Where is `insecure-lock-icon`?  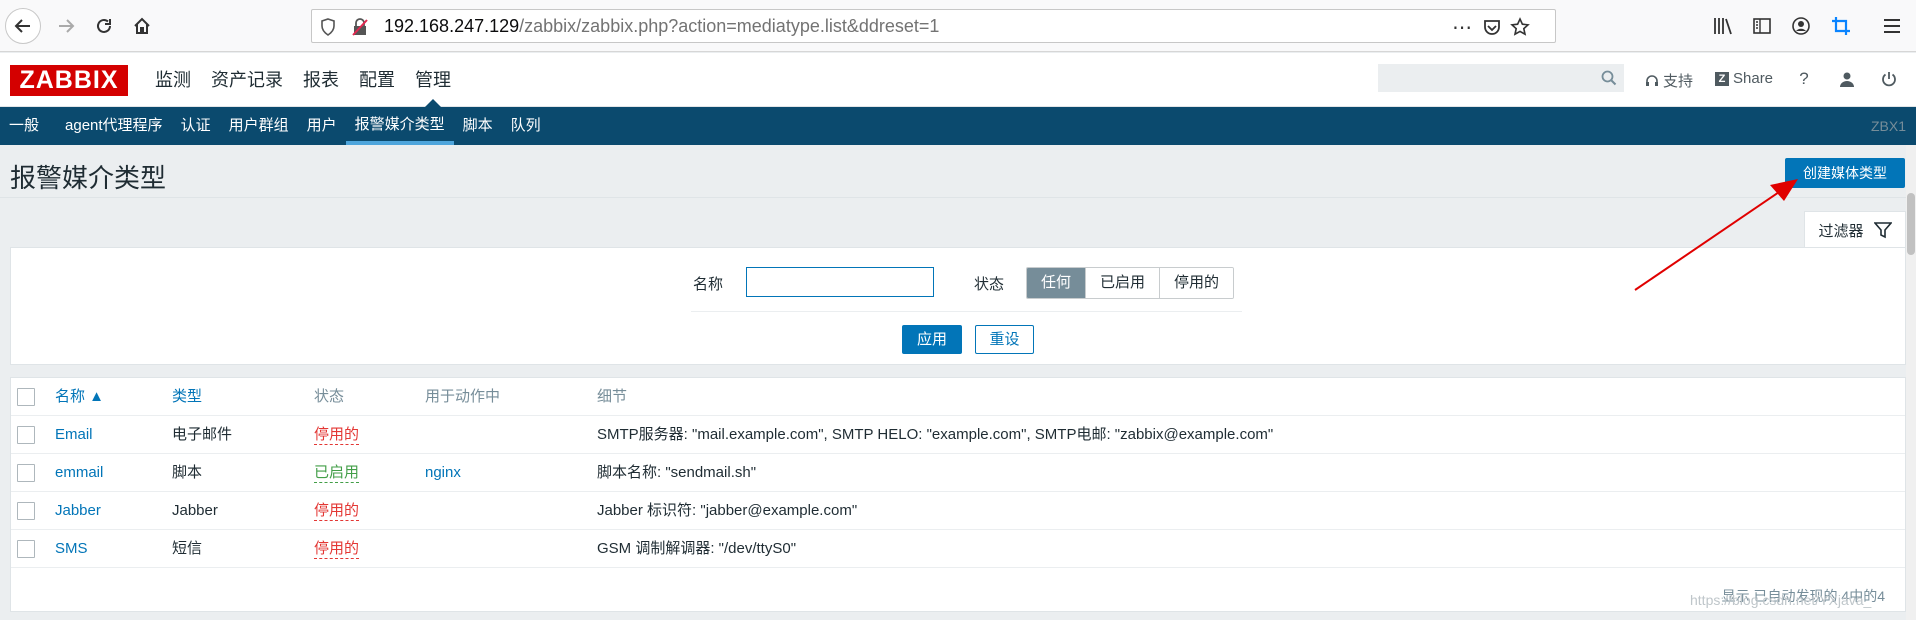 insecure-lock-icon is located at coordinates (360, 27).